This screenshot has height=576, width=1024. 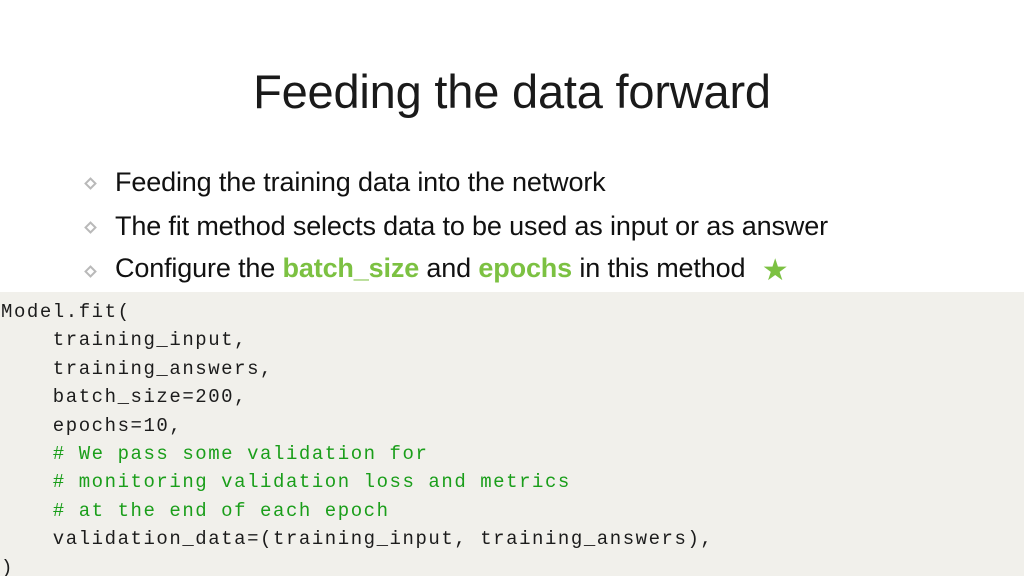 What do you see at coordinates (449, 267) in the screenshot?
I see `bullet-text-segment: and` at bounding box center [449, 267].